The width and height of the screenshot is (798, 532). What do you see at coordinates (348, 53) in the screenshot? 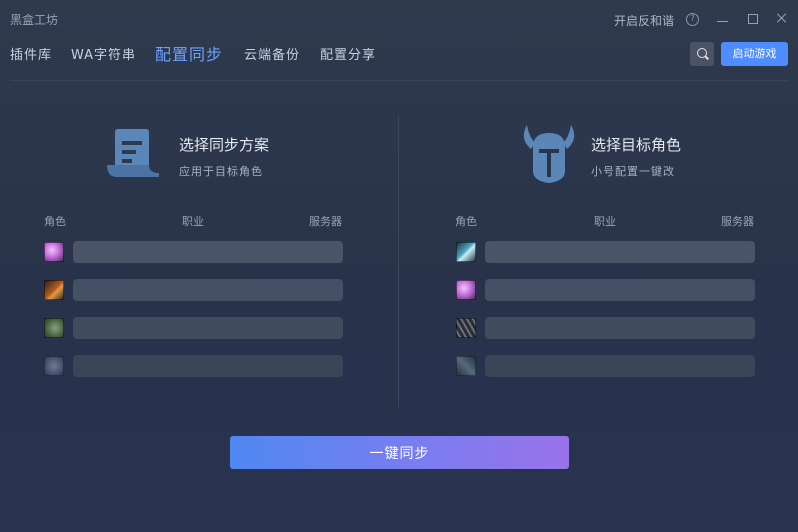
I see `tab-config-share: 配置分享` at bounding box center [348, 53].